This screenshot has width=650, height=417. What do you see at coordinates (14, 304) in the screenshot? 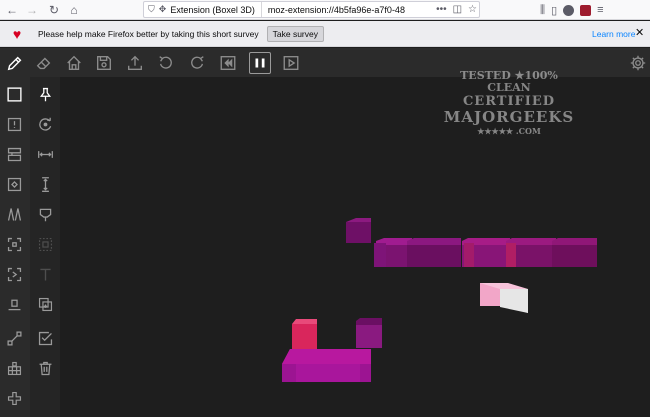
I see `align-bottom-icon` at bounding box center [14, 304].